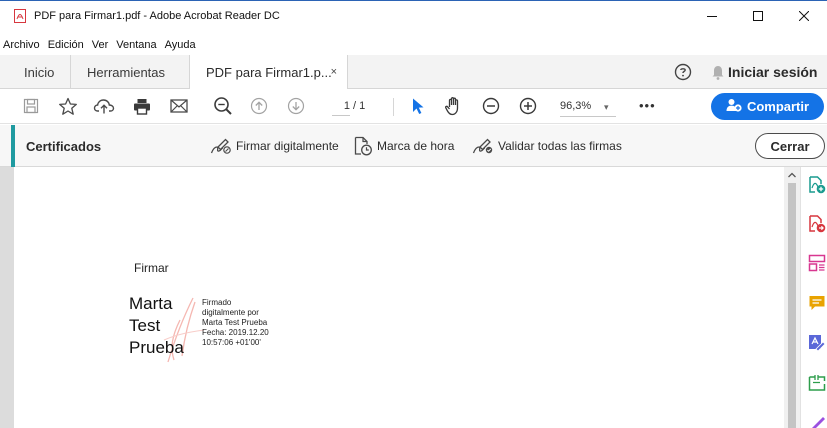 Image resolution: width=827 pixels, height=428 pixels. I want to click on tab-home: Inicio, so click(39, 72).